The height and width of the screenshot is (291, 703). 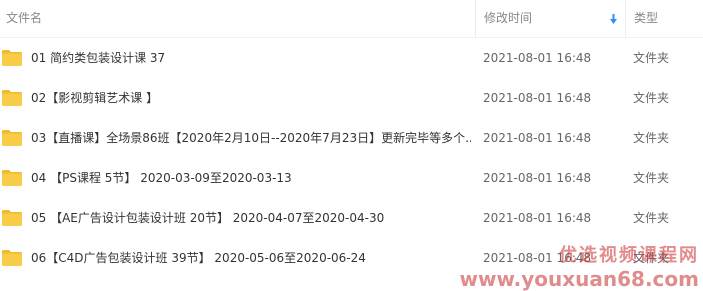 I want to click on column-header-type: 类型, so click(x=664, y=18).